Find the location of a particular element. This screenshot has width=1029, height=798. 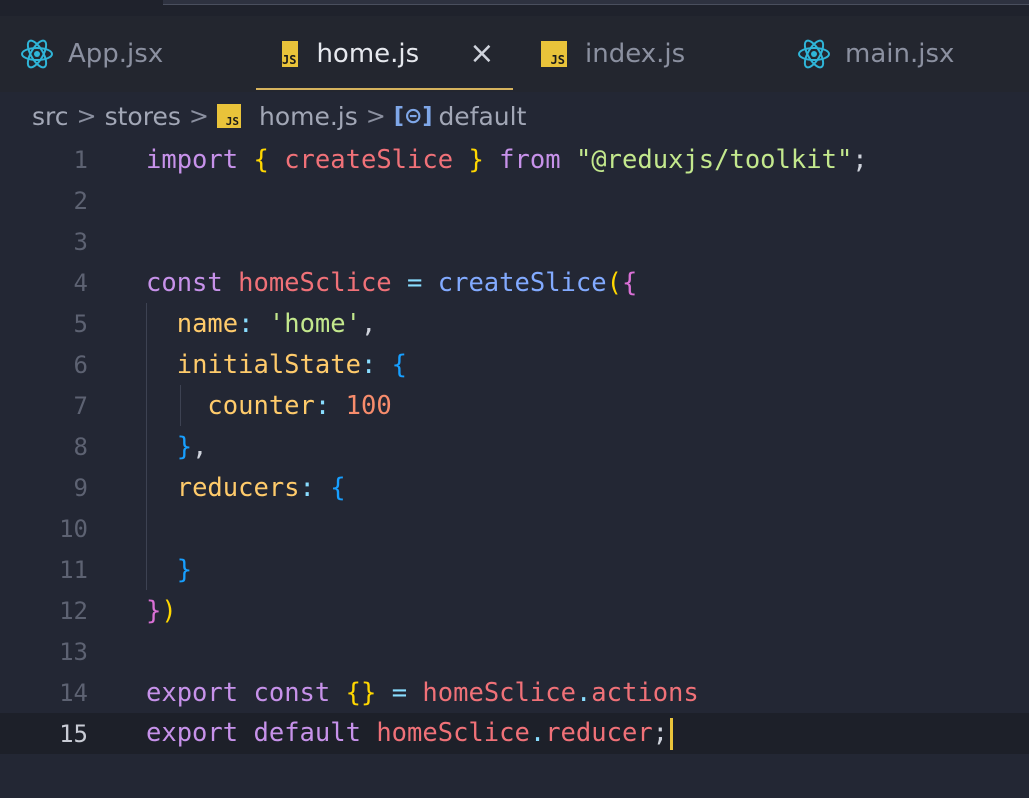

tab-app-jsx: App.jsx is located at coordinates (91, 54).